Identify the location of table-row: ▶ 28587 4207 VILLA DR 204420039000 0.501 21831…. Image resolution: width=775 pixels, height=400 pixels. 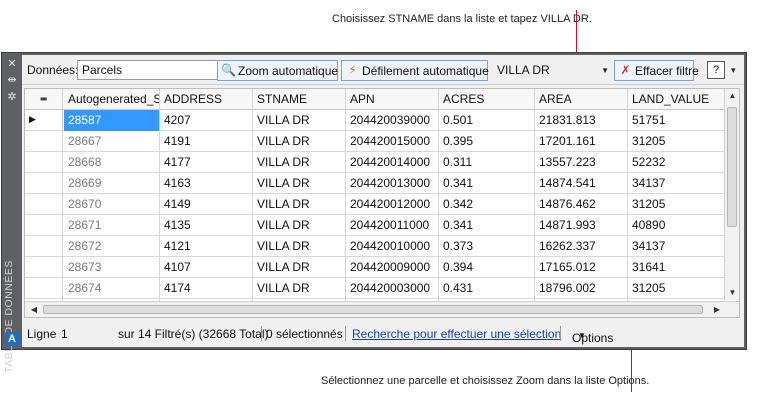
(382, 120).